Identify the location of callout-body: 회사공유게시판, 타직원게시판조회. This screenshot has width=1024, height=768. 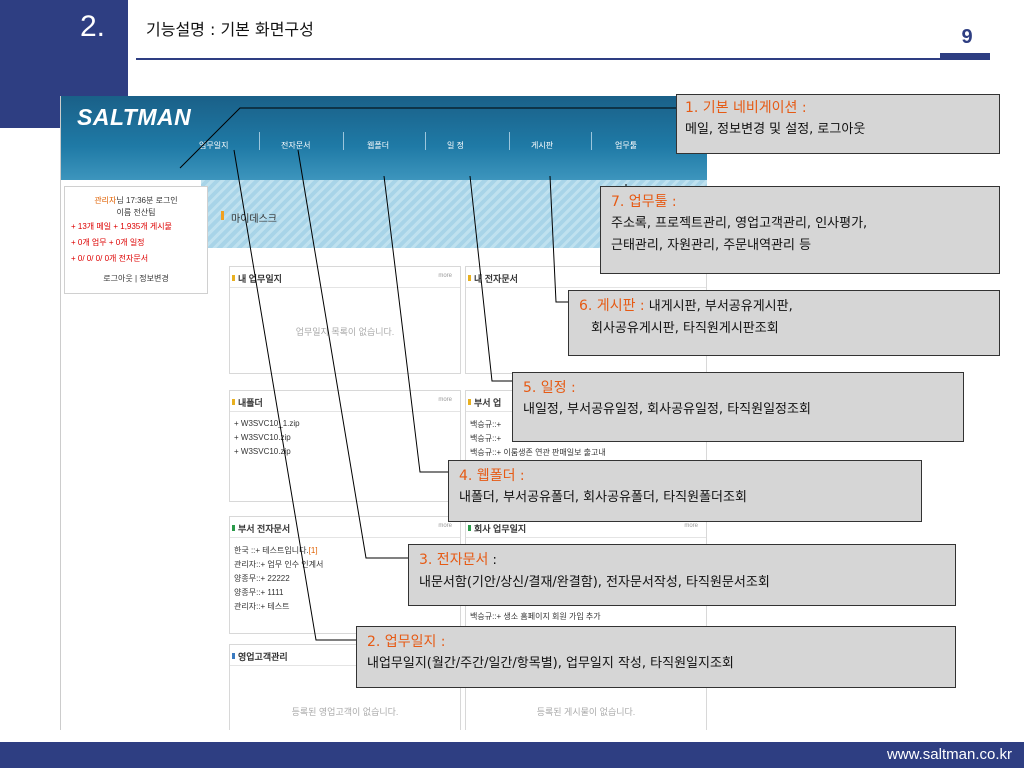
(685, 328).